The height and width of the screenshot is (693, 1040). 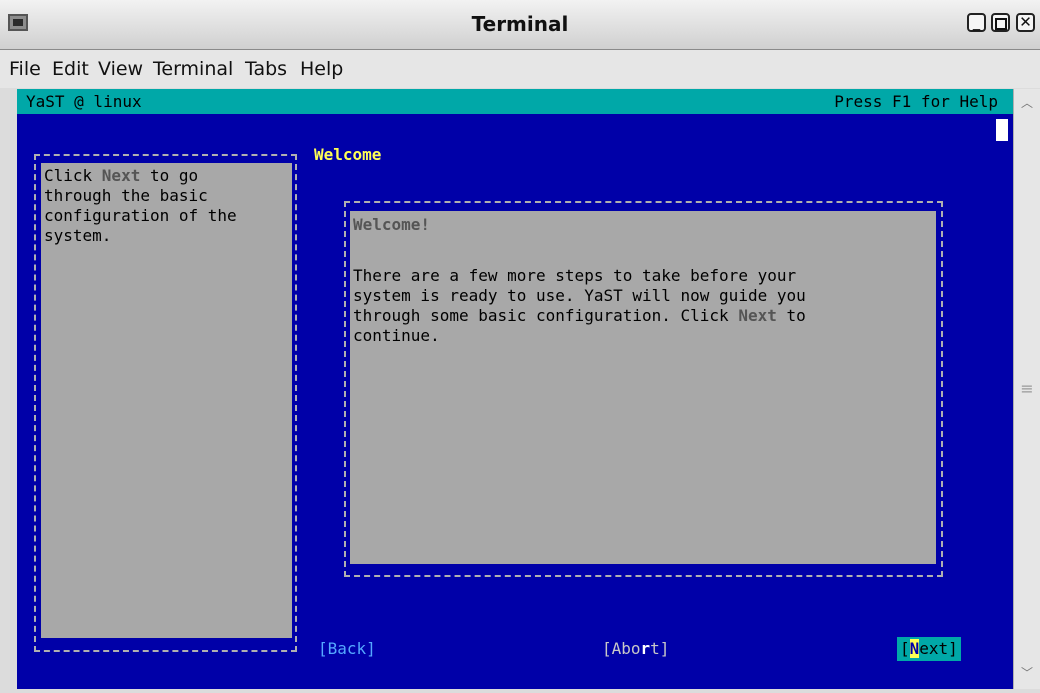 I want to click on yast-status-bar: YaST @ linux Press F1 for Help, so click(x=515, y=101).